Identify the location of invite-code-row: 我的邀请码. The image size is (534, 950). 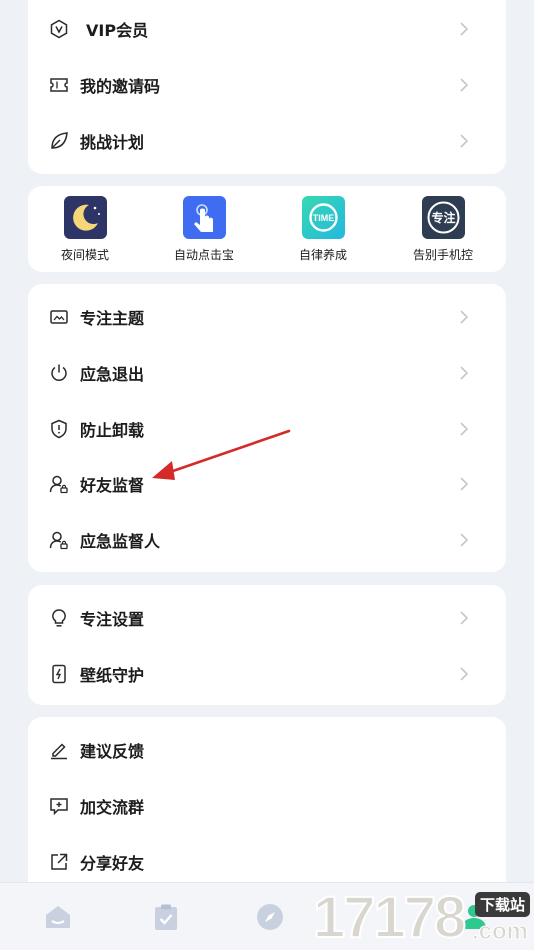
(267, 85).